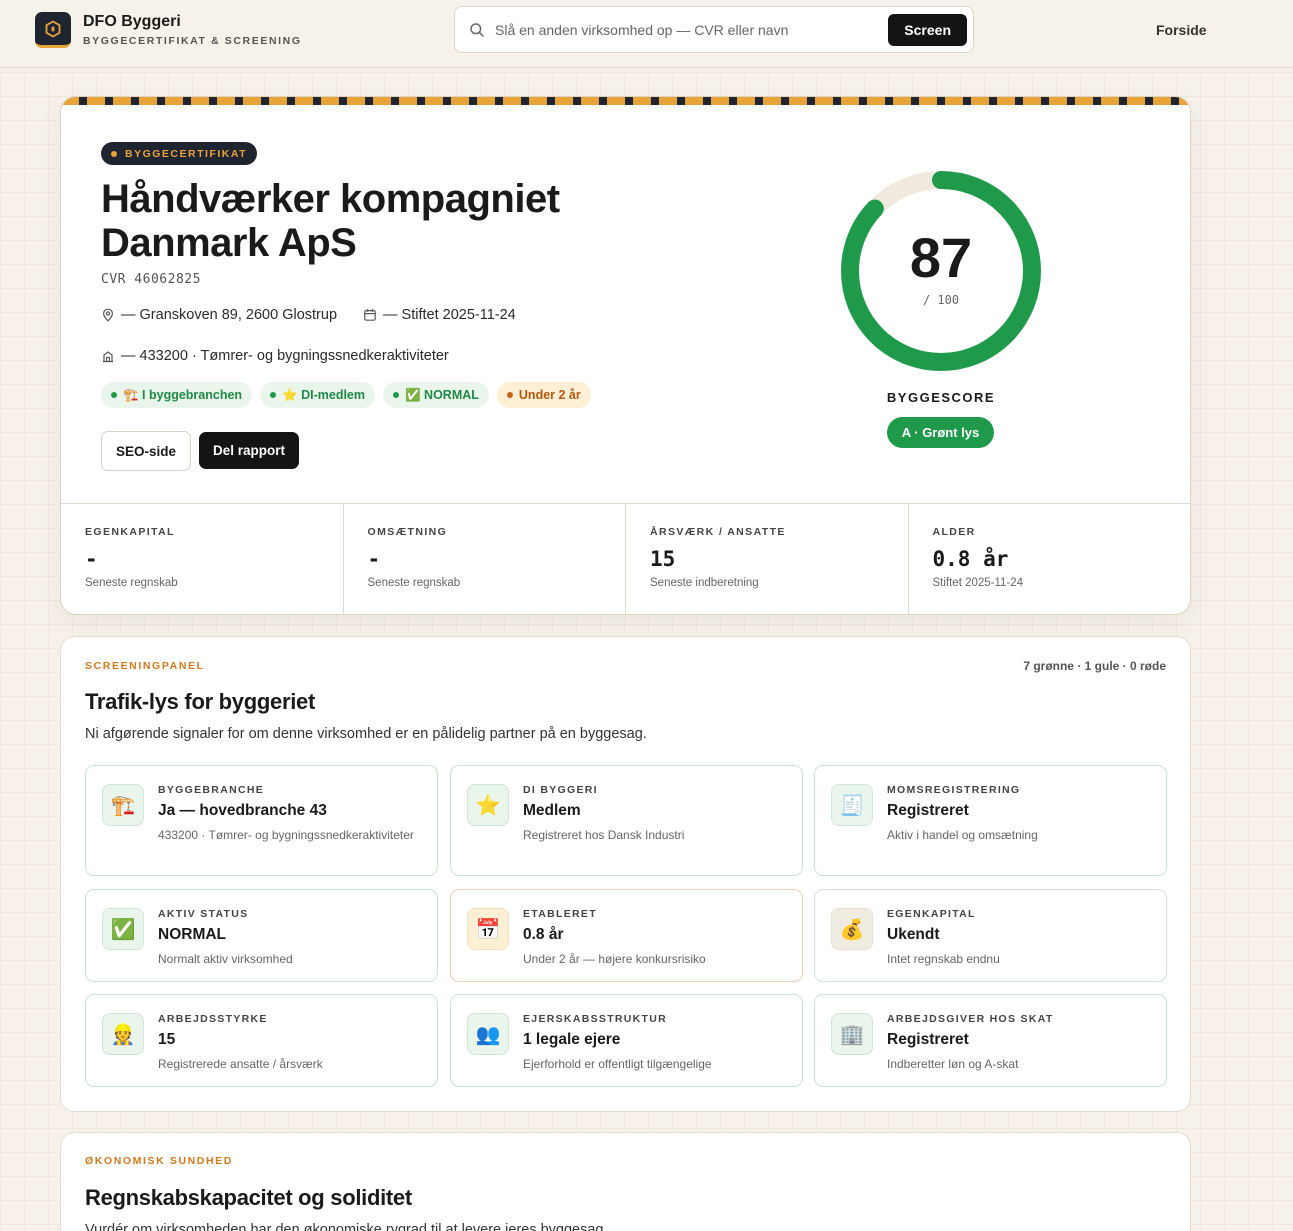  I want to click on calendar-icon, so click(370, 315).